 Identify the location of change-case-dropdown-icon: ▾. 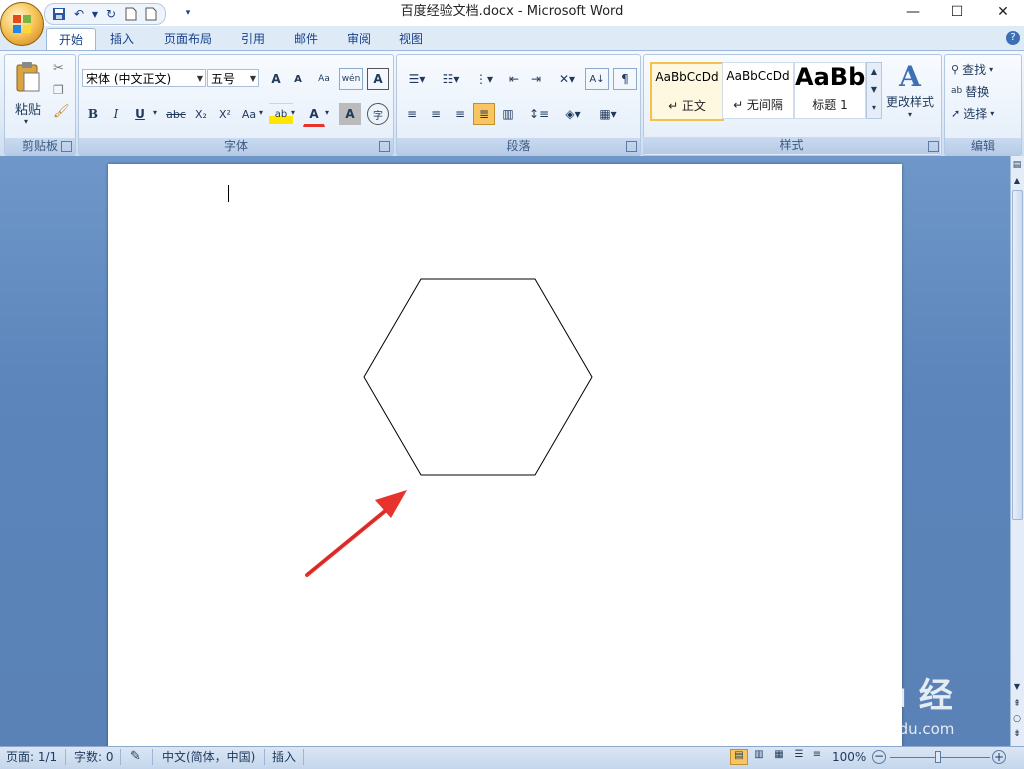
(261, 112).